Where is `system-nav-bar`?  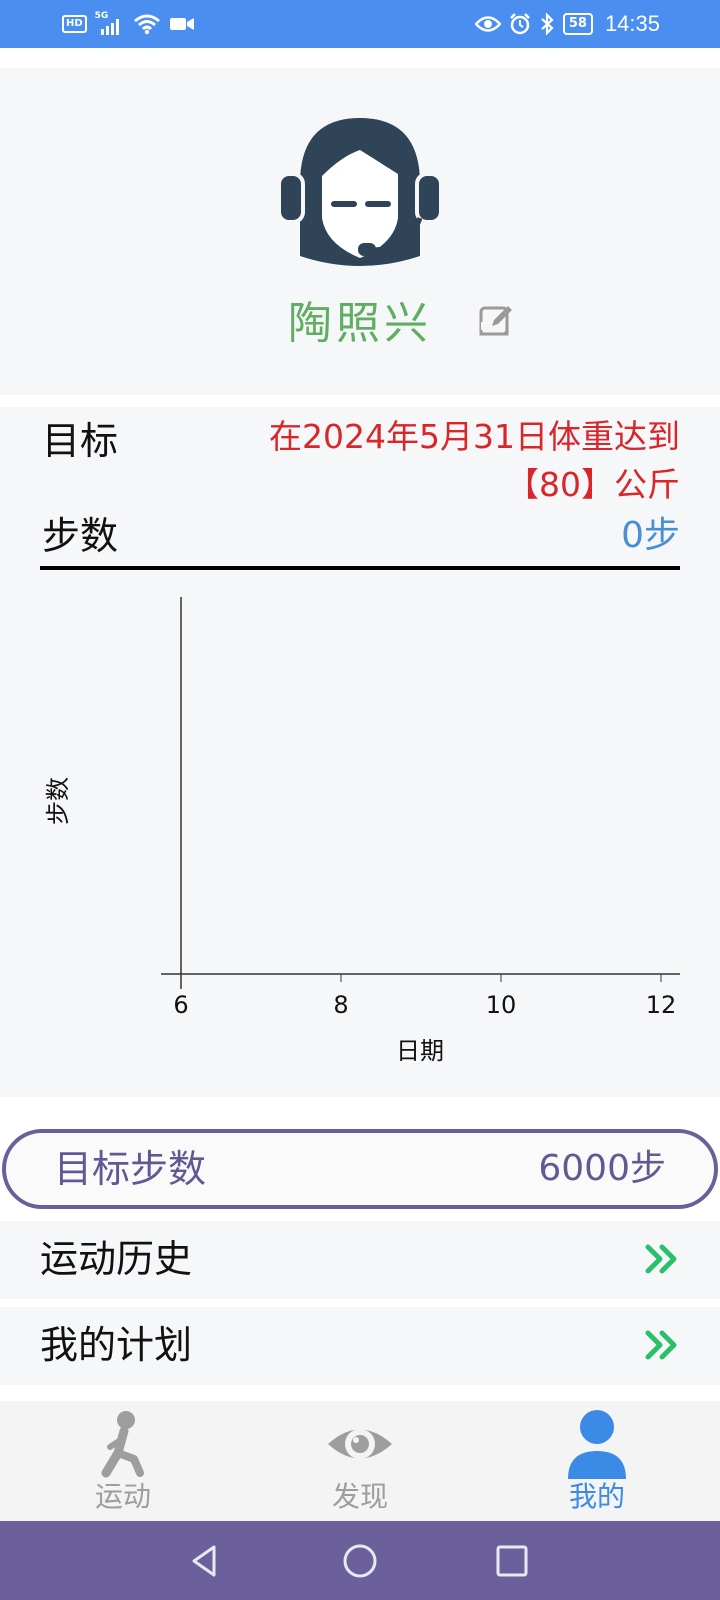
system-nav-bar is located at coordinates (360, 1560).